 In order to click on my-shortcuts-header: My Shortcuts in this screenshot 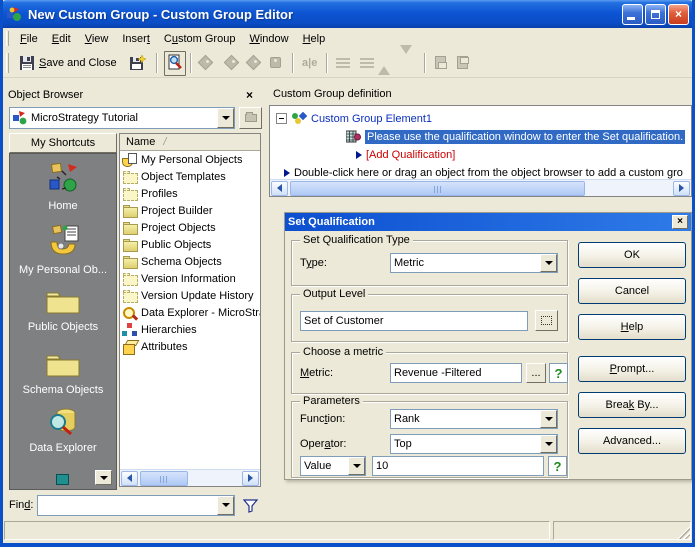, I will do `click(63, 143)`.